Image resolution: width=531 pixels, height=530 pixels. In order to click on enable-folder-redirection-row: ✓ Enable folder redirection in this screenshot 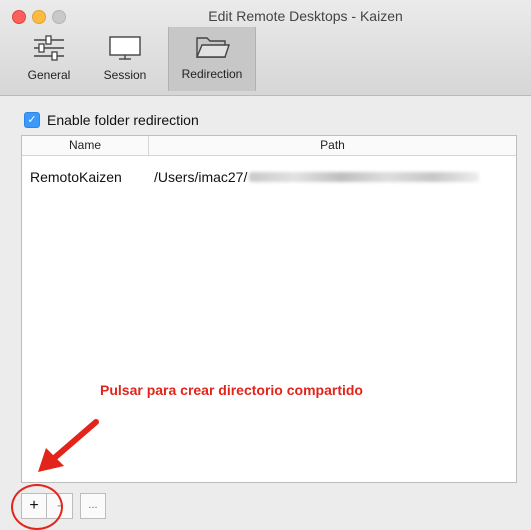, I will do `click(111, 120)`.